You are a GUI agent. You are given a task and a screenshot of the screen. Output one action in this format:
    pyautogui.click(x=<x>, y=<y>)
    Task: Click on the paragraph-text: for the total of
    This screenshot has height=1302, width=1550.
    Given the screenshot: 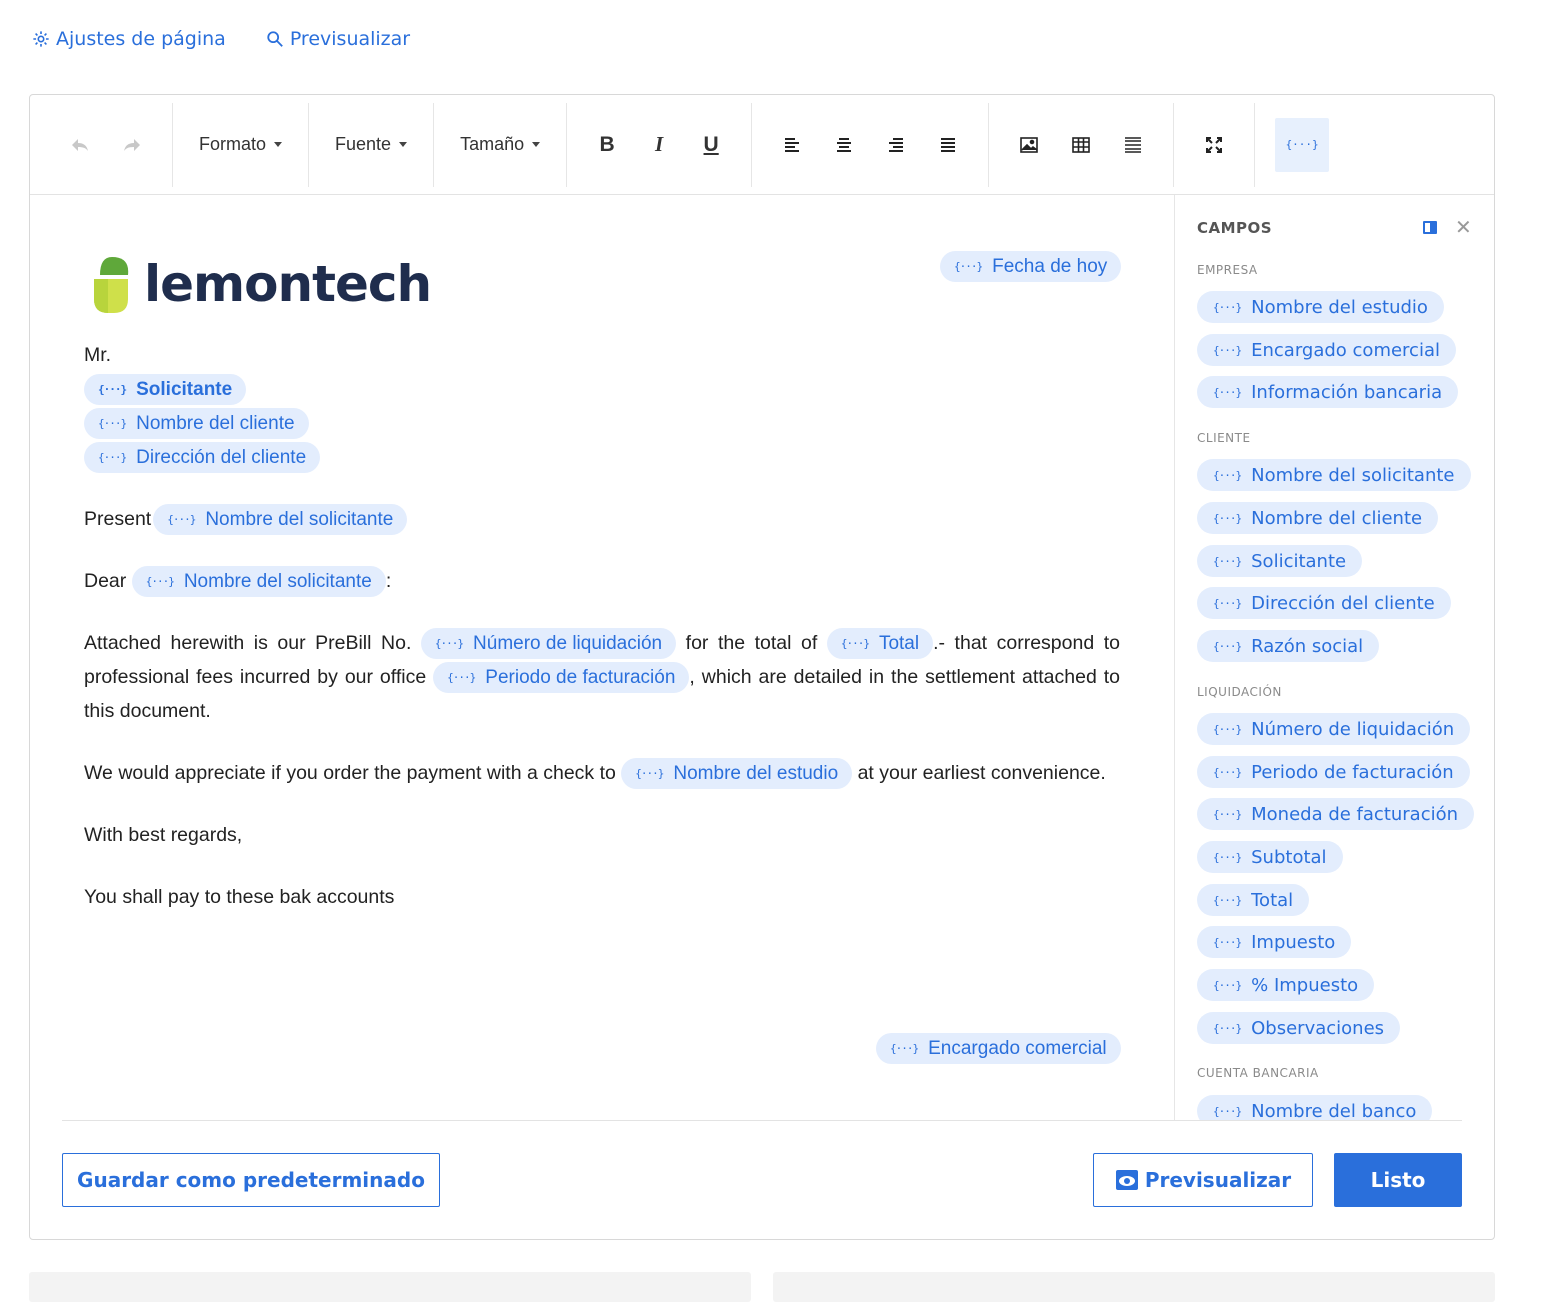 What is the action you would take?
    pyautogui.click(x=751, y=643)
    